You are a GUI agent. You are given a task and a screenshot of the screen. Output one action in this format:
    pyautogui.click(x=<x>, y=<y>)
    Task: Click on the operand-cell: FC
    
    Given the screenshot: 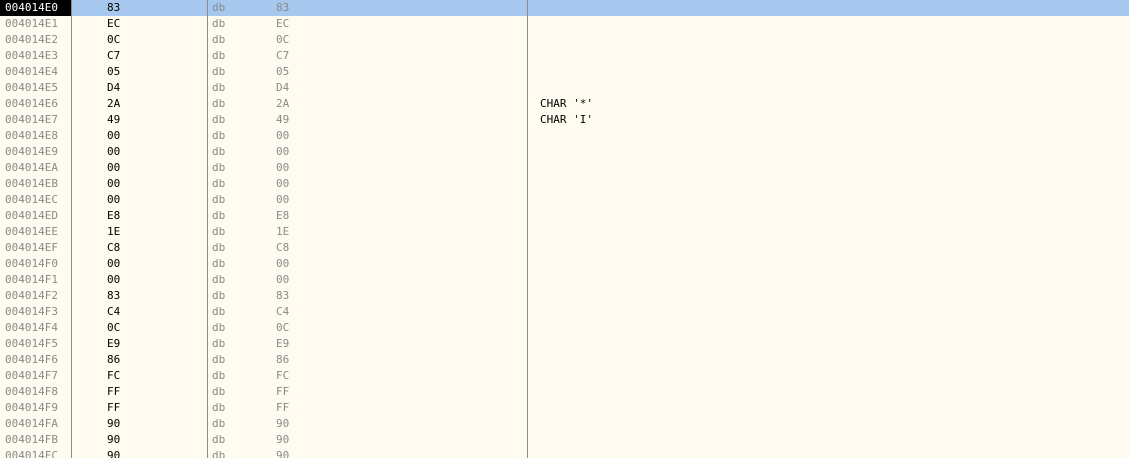 What is the action you would take?
    pyautogui.click(x=283, y=375)
    